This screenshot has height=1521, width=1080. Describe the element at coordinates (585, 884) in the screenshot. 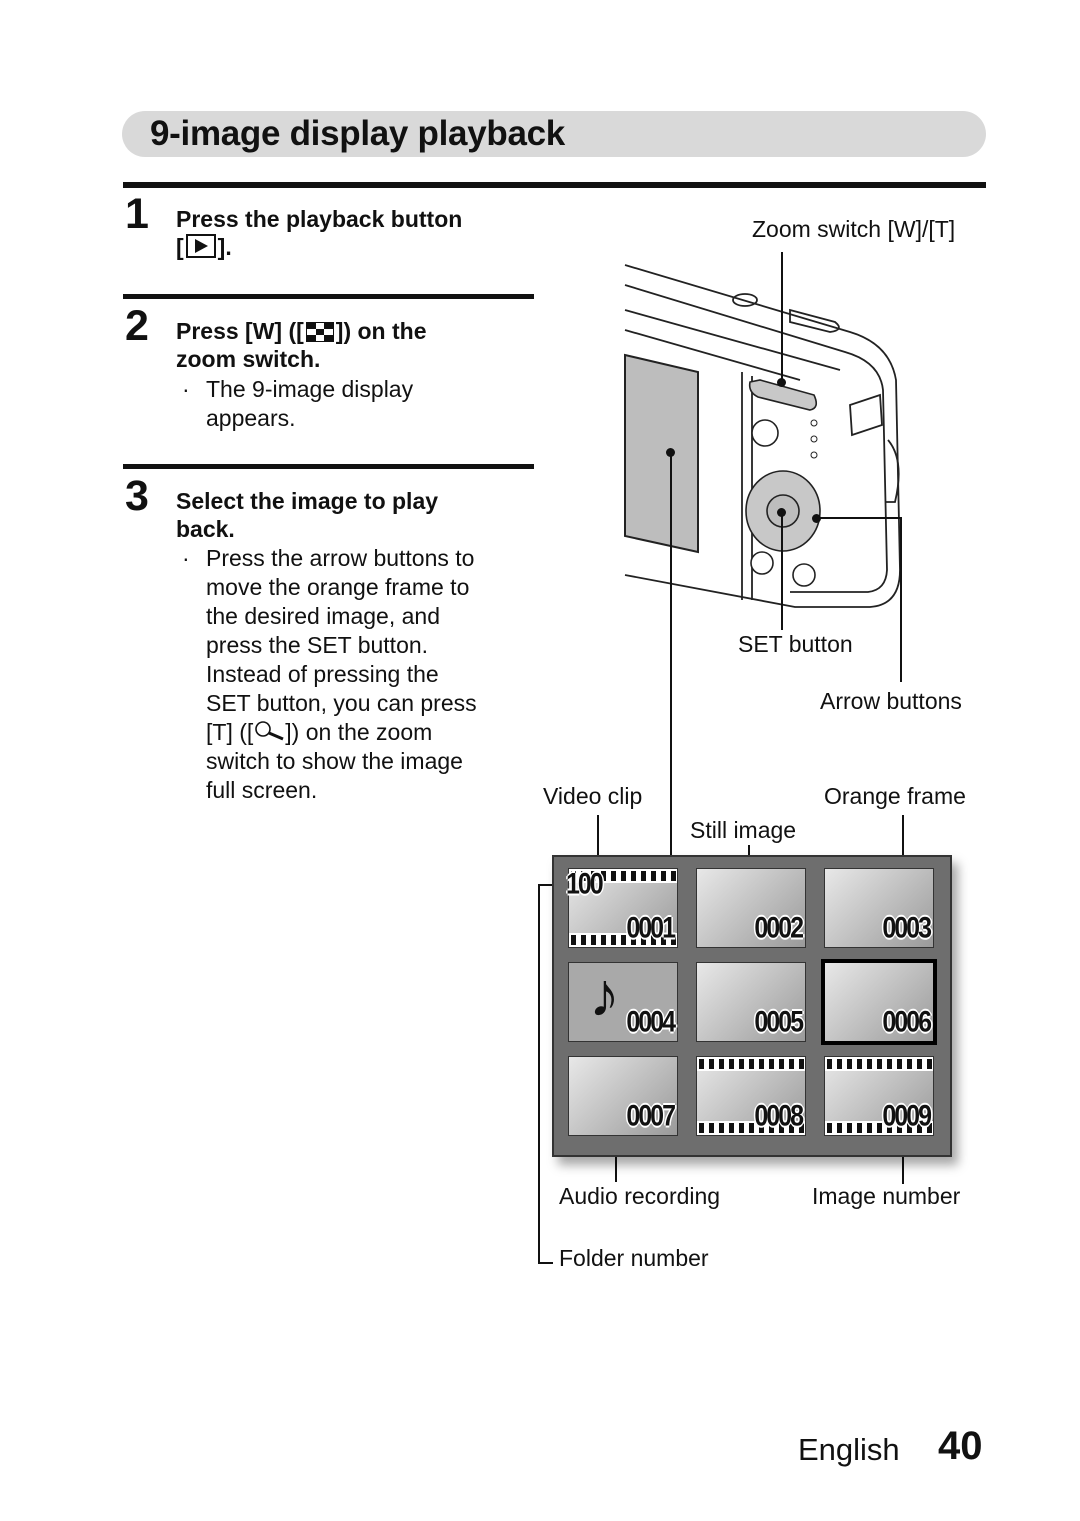

I see `folder-number: 100` at that location.